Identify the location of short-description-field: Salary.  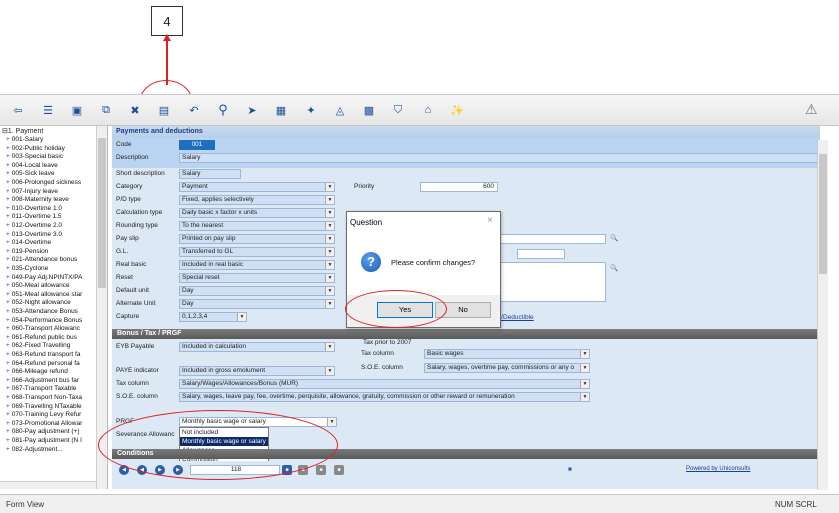
(210, 174).